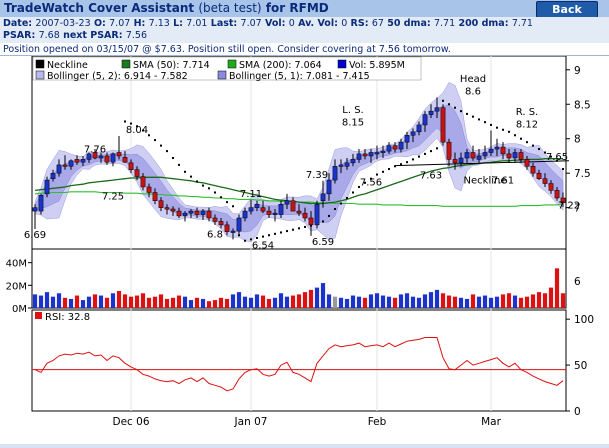  Describe the element at coordinates (567, 9) in the screenshot. I see `back-button: Back` at that location.